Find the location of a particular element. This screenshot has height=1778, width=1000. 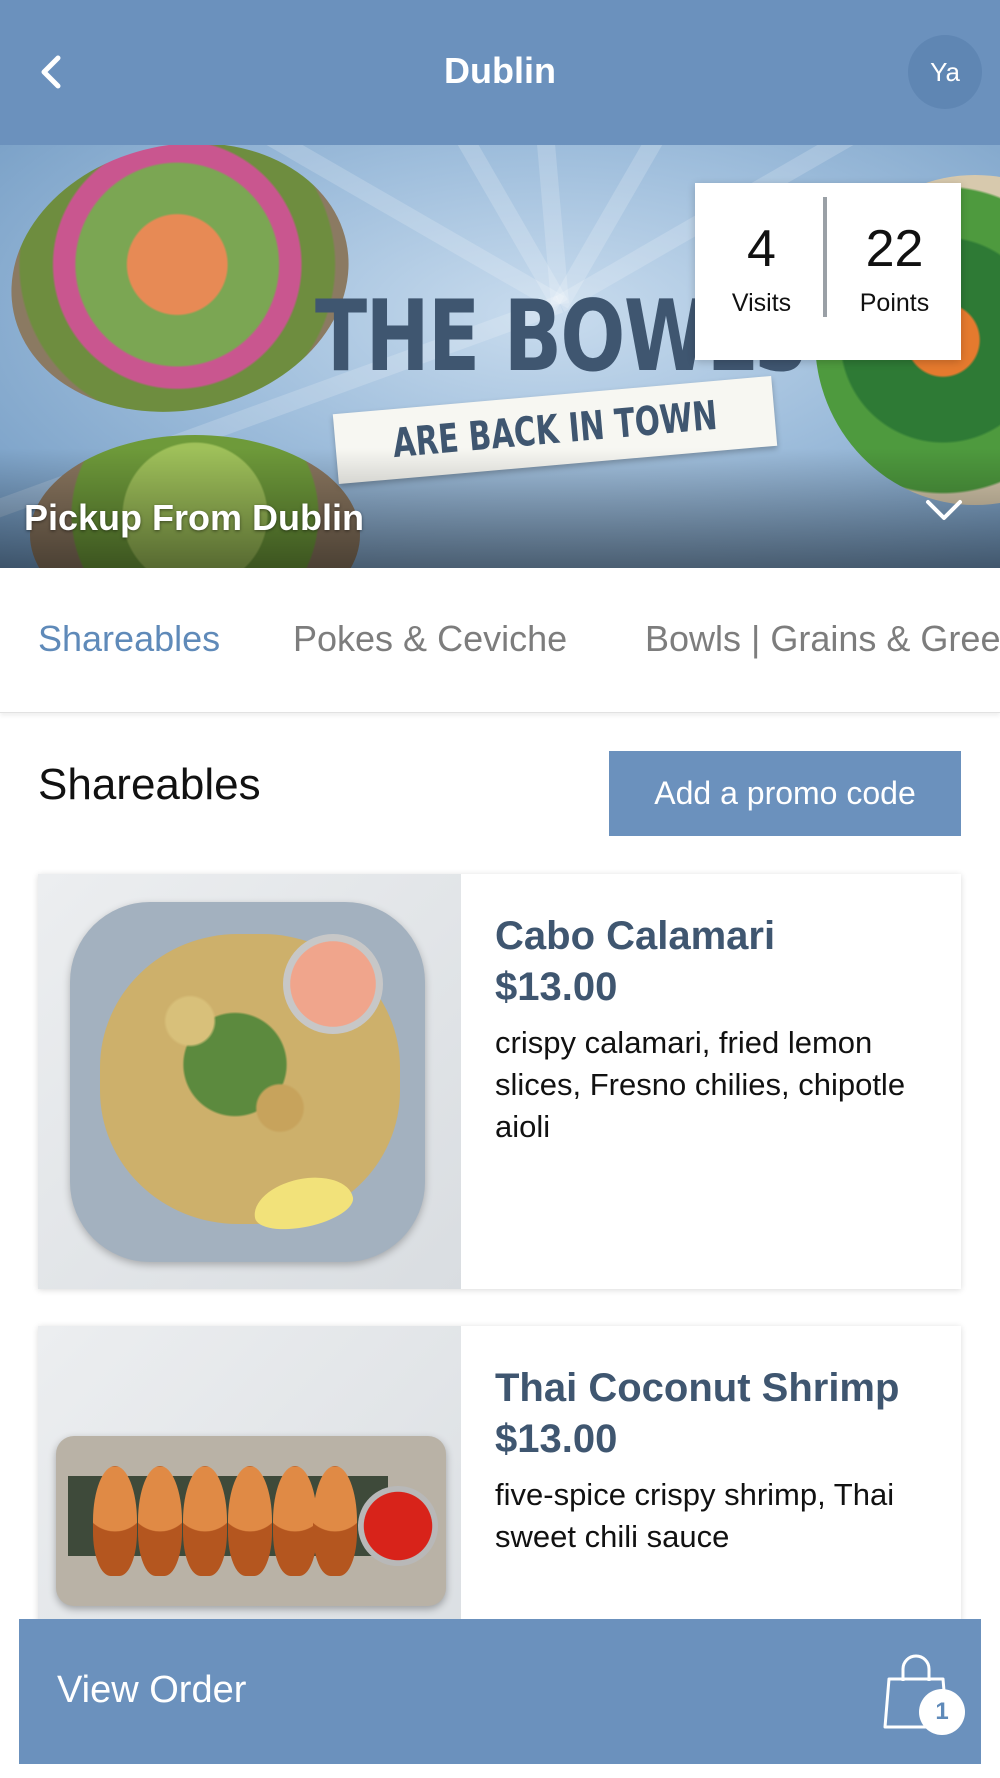

avatar: Ya is located at coordinates (945, 72).